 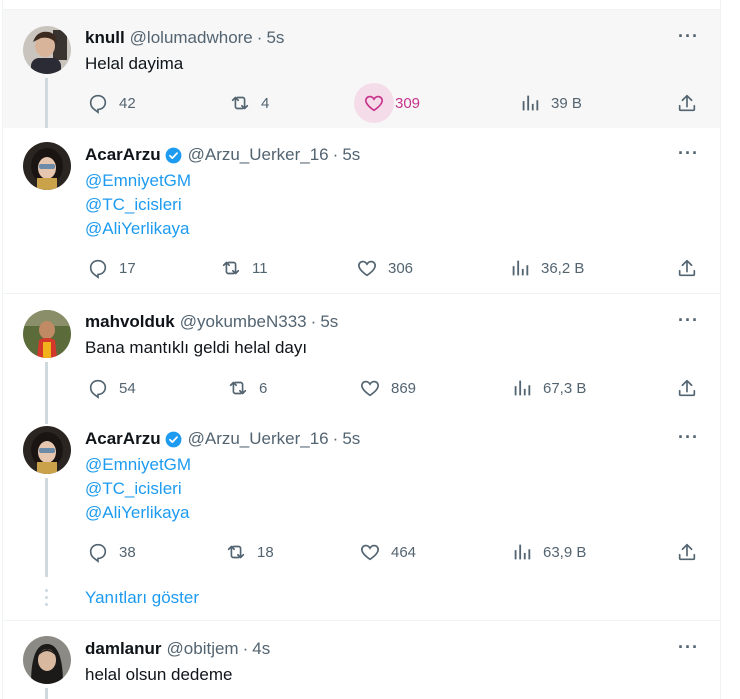 What do you see at coordinates (46, 693) in the screenshot?
I see `thread-line` at bounding box center [46, 693].